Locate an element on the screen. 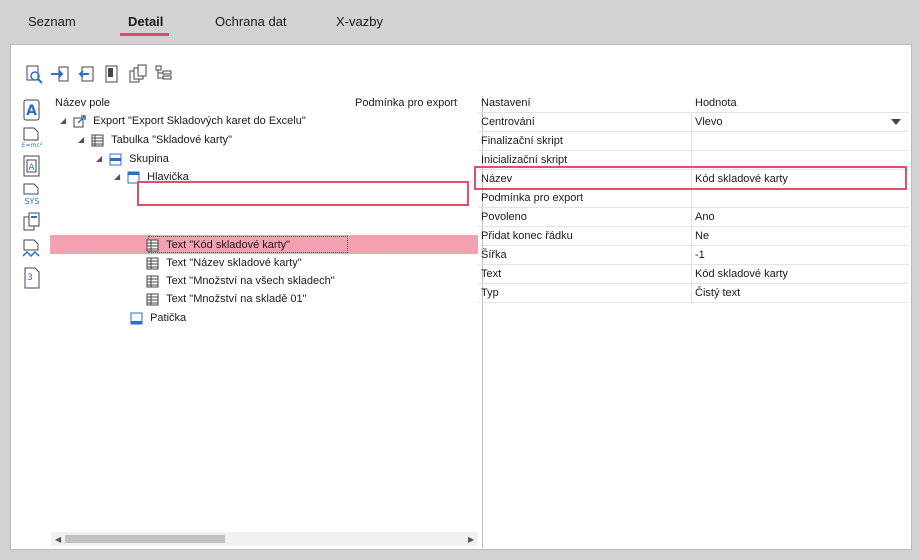 The width and height of the screenshot is (920, 559). tree-node-footer: Patička is located at coordinates (158, 318).